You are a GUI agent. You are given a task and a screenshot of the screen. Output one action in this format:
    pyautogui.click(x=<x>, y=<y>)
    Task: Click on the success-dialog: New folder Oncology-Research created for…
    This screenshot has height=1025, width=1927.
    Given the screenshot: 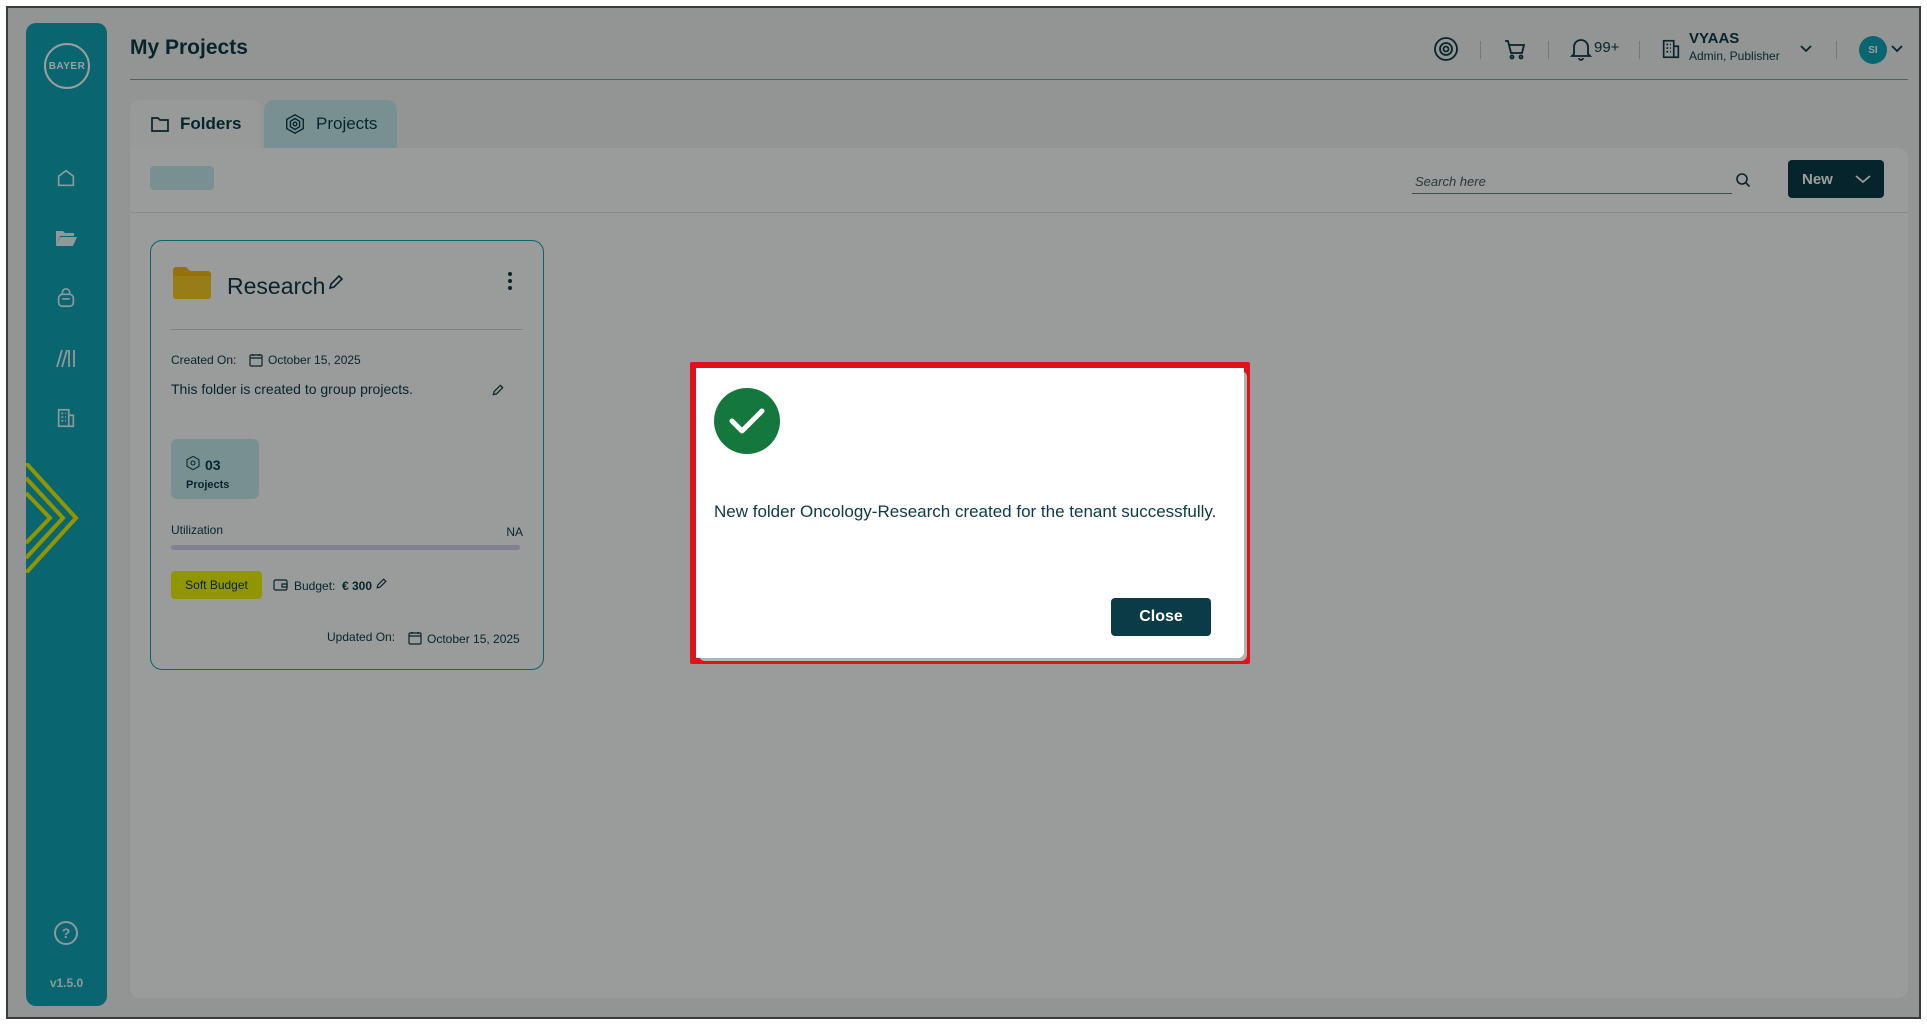 What is the action you would take?
    pyautogui.click(x=970, y=513)
    